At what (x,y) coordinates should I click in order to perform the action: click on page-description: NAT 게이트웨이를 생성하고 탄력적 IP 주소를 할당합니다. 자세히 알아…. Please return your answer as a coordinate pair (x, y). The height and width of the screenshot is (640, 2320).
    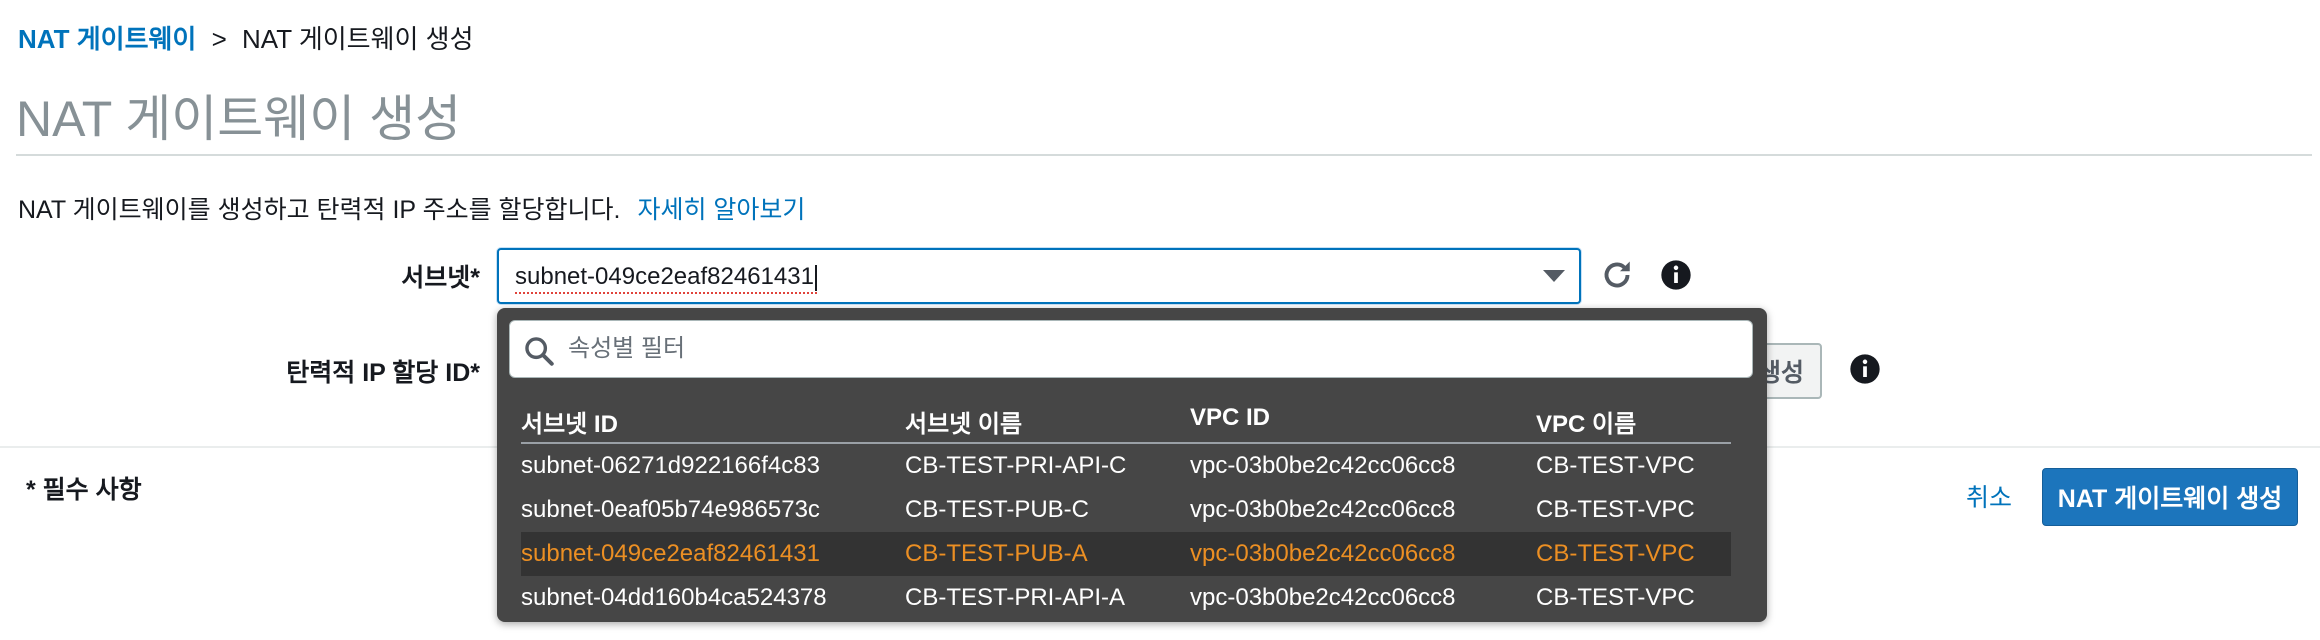
    Looking at the image, I should click on (411, 210).